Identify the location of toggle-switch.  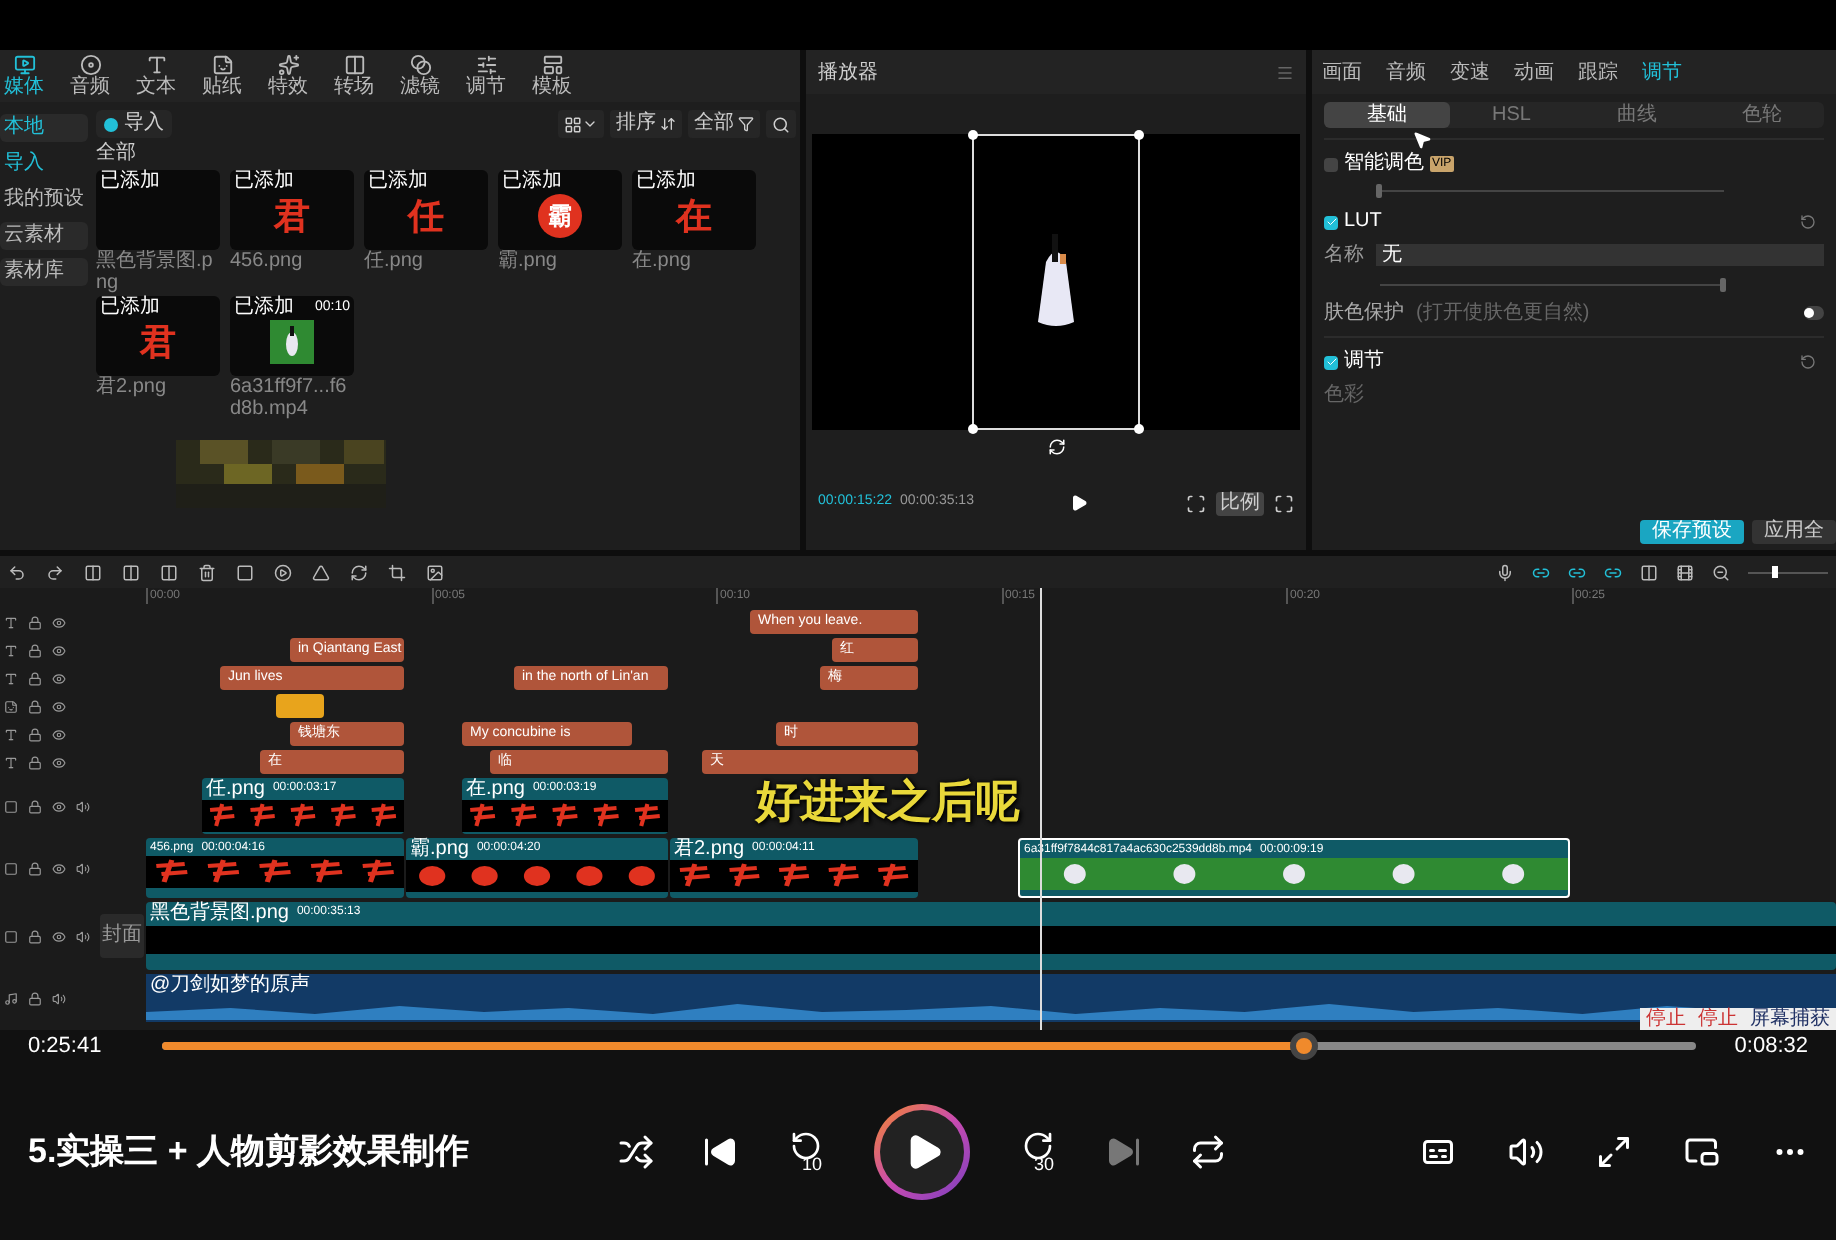
(1814, 313).